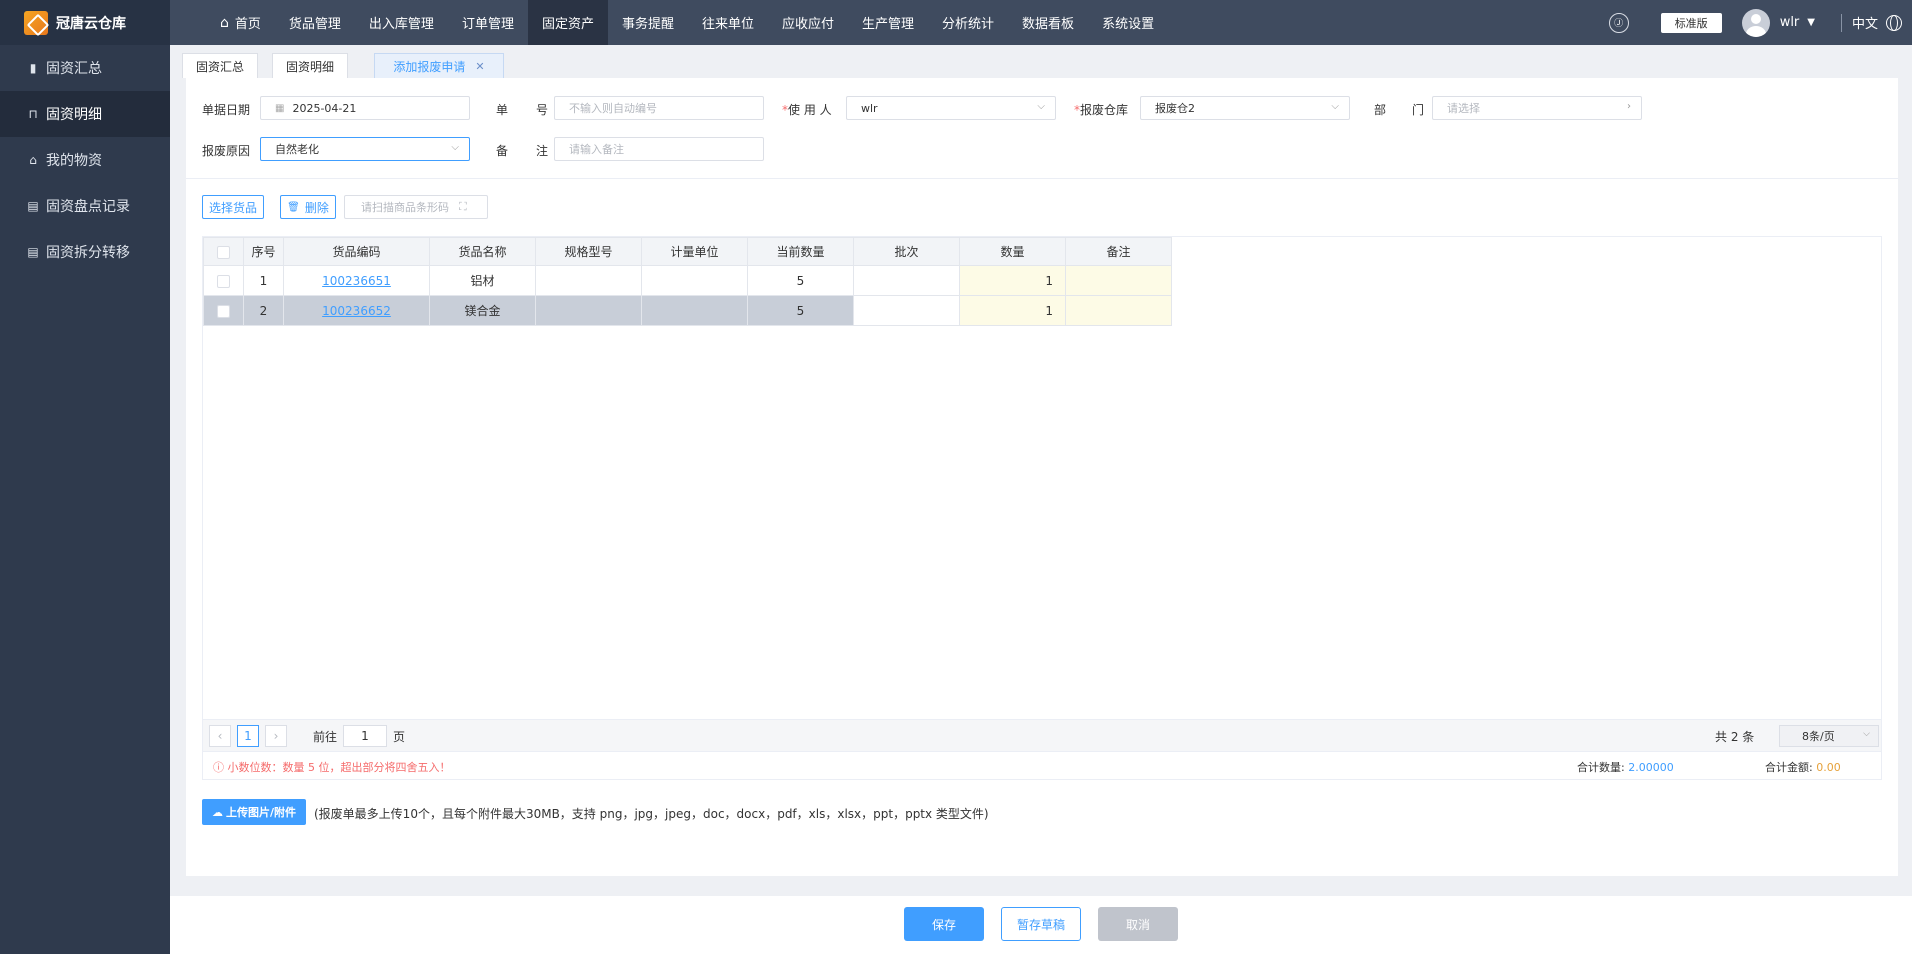  I want to click on nav-partners: 往来单位, so click(728, 22).